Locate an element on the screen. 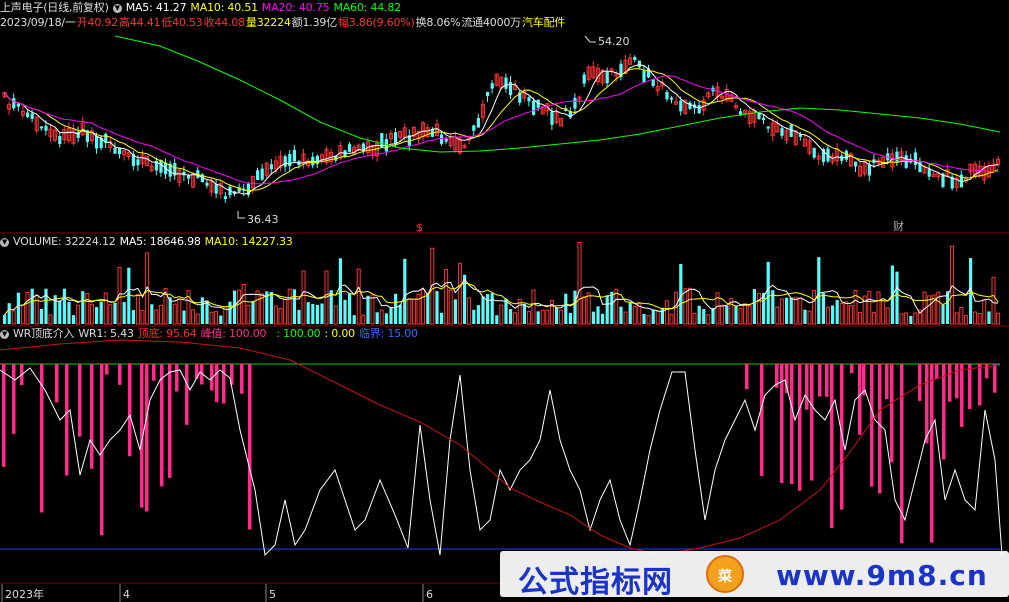 This screenshot has width=1009, height=602. wr-title: WR顶底介入 is located at coordinates (44, 333).